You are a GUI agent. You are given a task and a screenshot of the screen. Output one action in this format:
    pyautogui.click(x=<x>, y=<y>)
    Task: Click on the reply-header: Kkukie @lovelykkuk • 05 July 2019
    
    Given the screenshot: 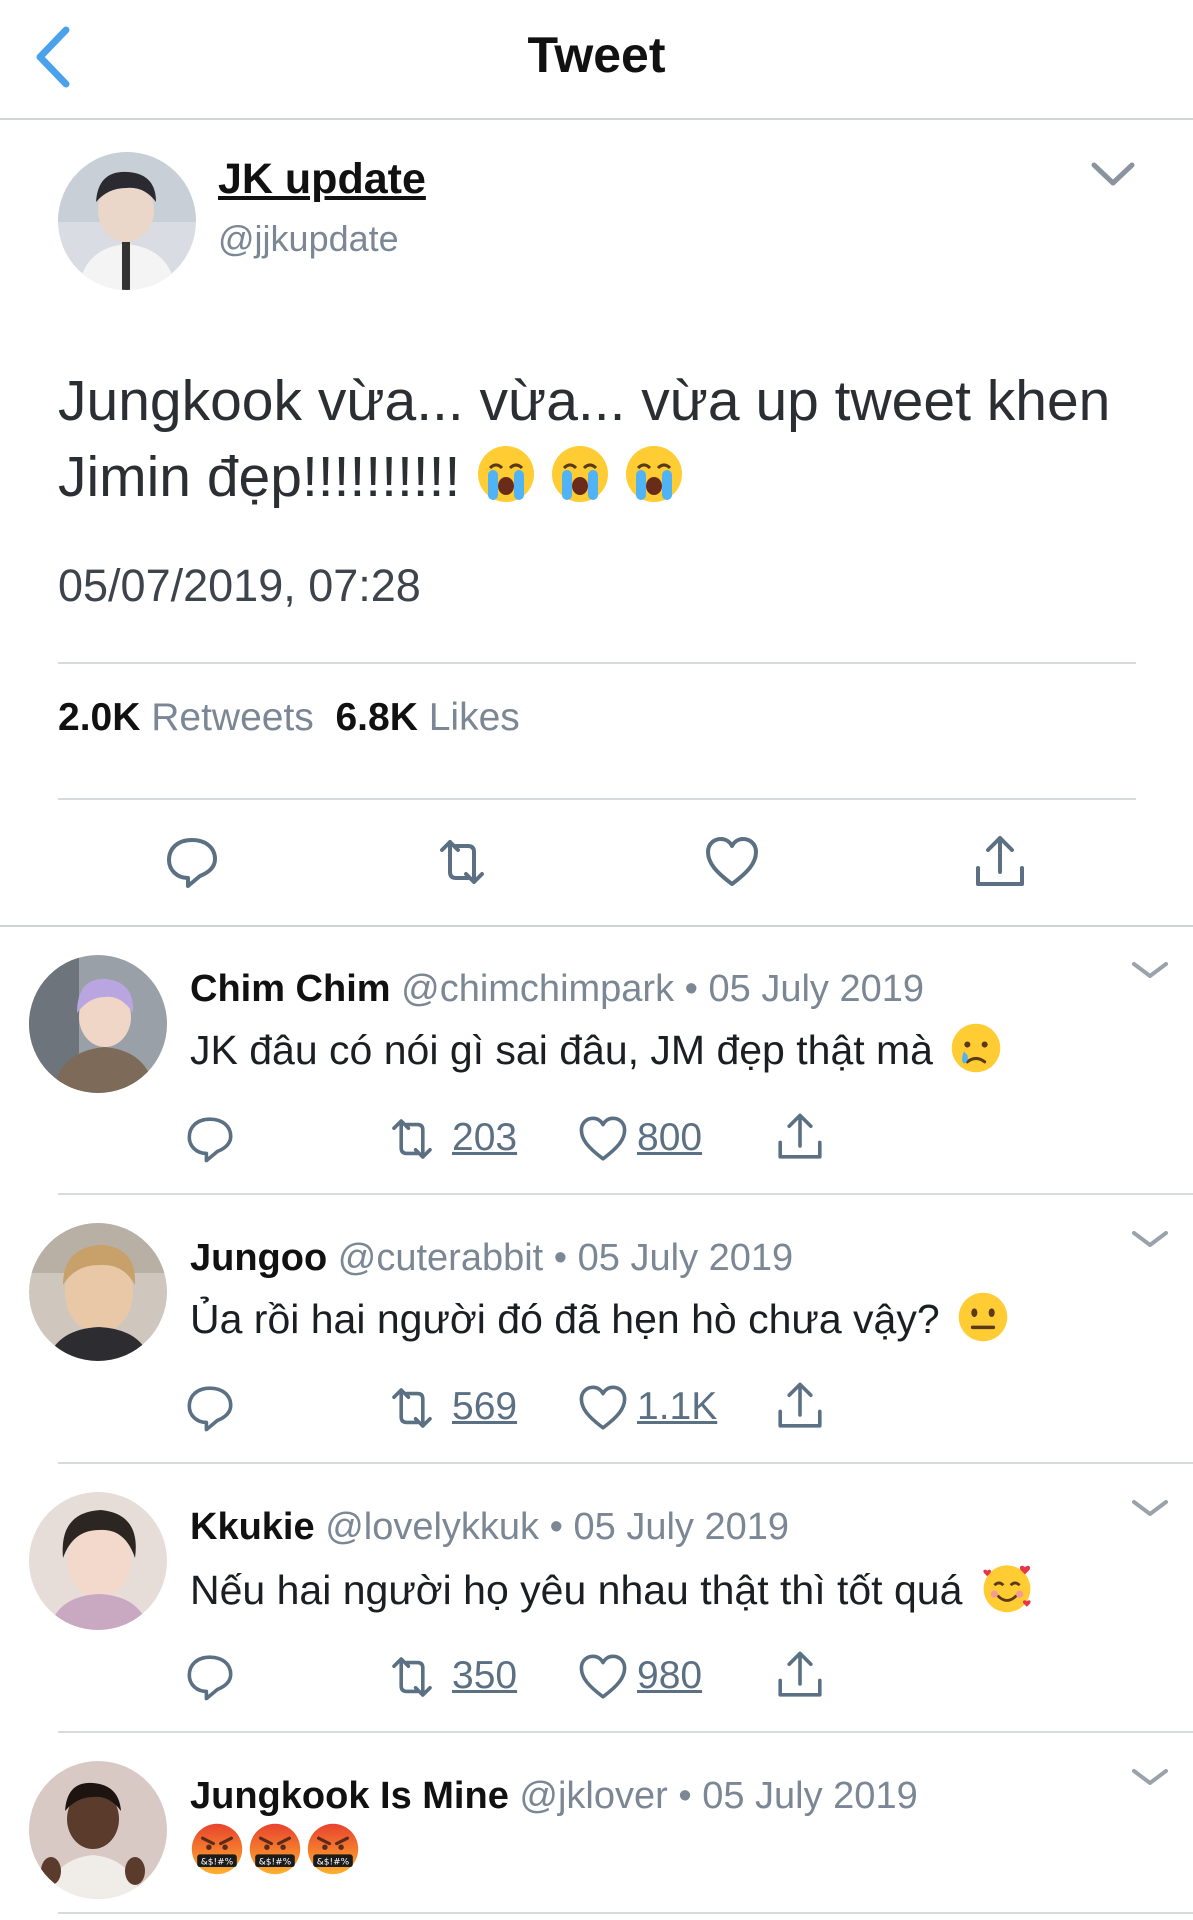 What is the action you would take?
    pyautogui.click(x=489, y=1527)
    